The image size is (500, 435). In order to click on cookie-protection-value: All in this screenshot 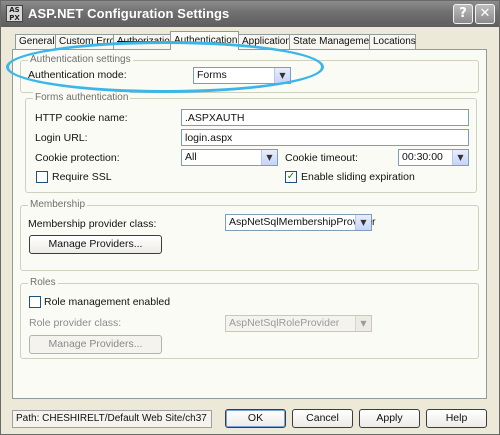, I will do `click(191, 157)`.